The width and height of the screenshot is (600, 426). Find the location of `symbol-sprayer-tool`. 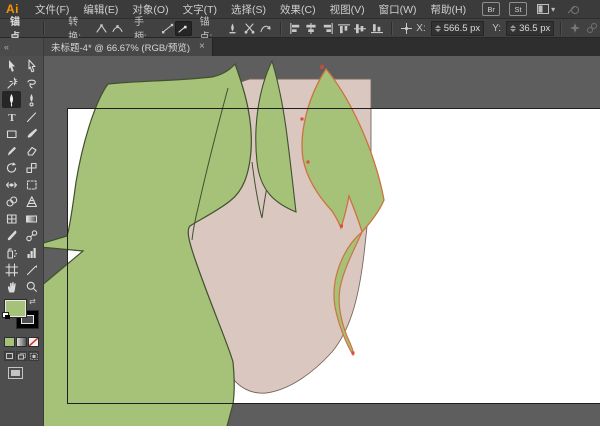

symbol-sprayer-tool is located at coordinates (11, 252).